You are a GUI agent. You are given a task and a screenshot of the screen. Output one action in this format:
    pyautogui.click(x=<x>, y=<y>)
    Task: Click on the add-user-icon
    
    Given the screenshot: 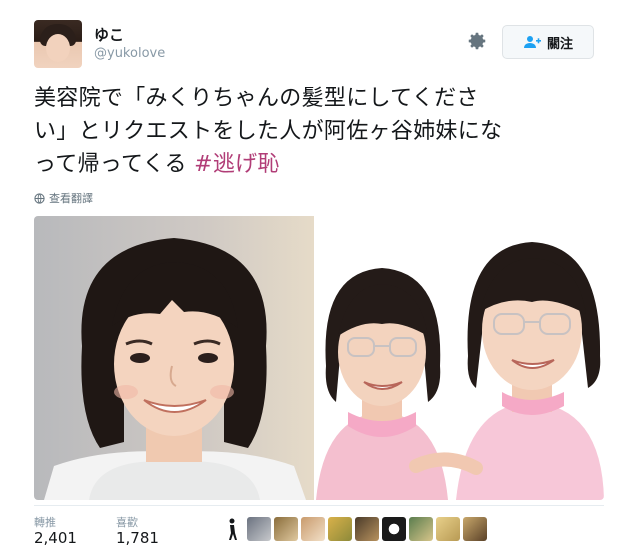 What is the action you would take?
    pyautogui.click(x=532, y=42)
    